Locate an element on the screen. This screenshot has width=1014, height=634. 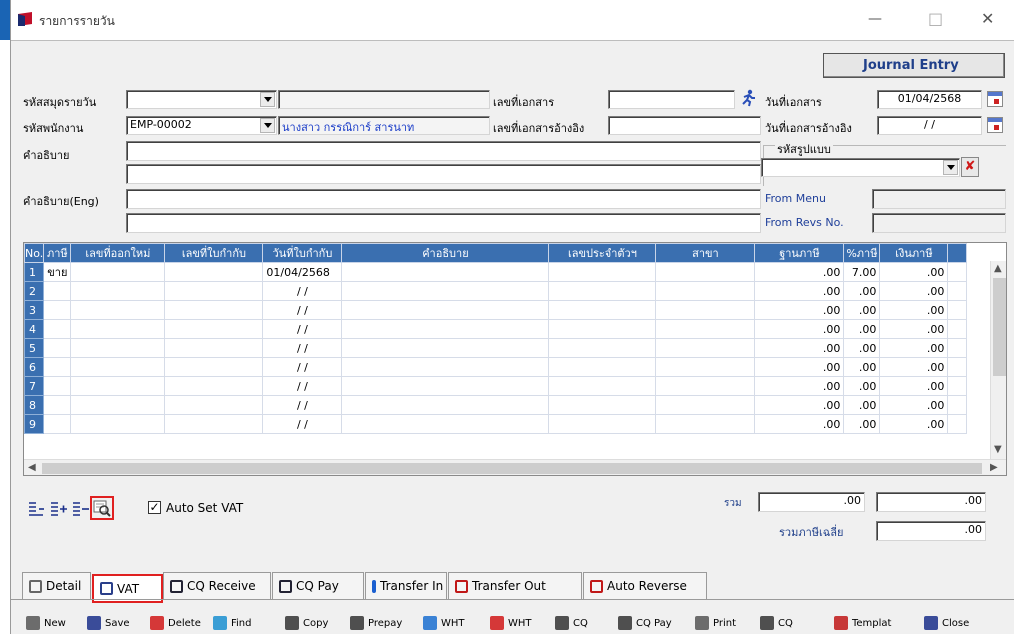
scroll-down-icon: ▼ is located at coordinates (998, 449).